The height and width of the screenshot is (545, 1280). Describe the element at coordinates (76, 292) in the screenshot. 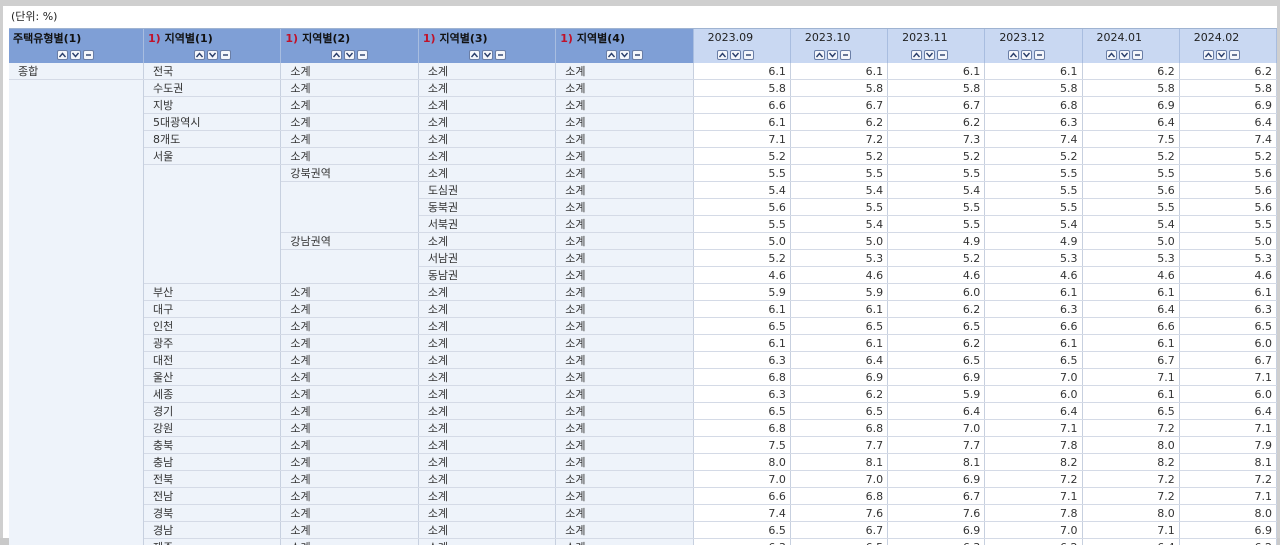

I see `dimension-cell-type` at that location.